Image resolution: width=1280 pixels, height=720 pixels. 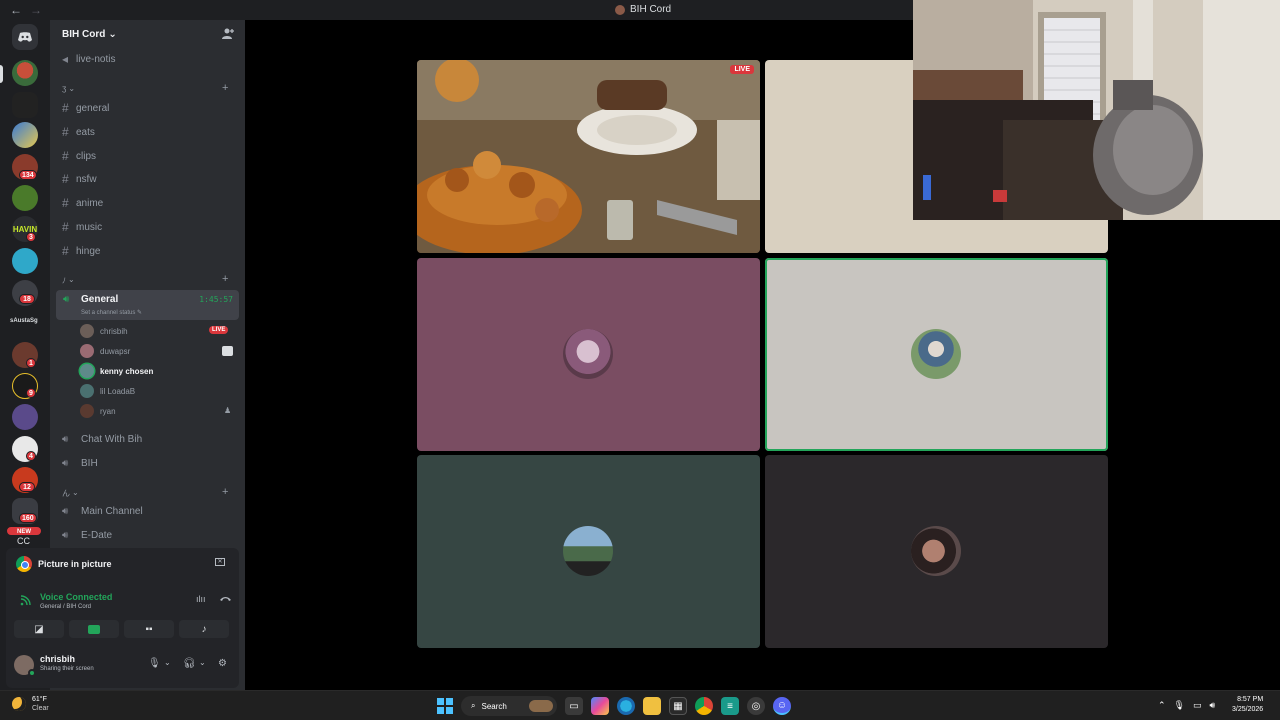 I want to click on back-arrow-icon: ←, so click(x=16, y=10).